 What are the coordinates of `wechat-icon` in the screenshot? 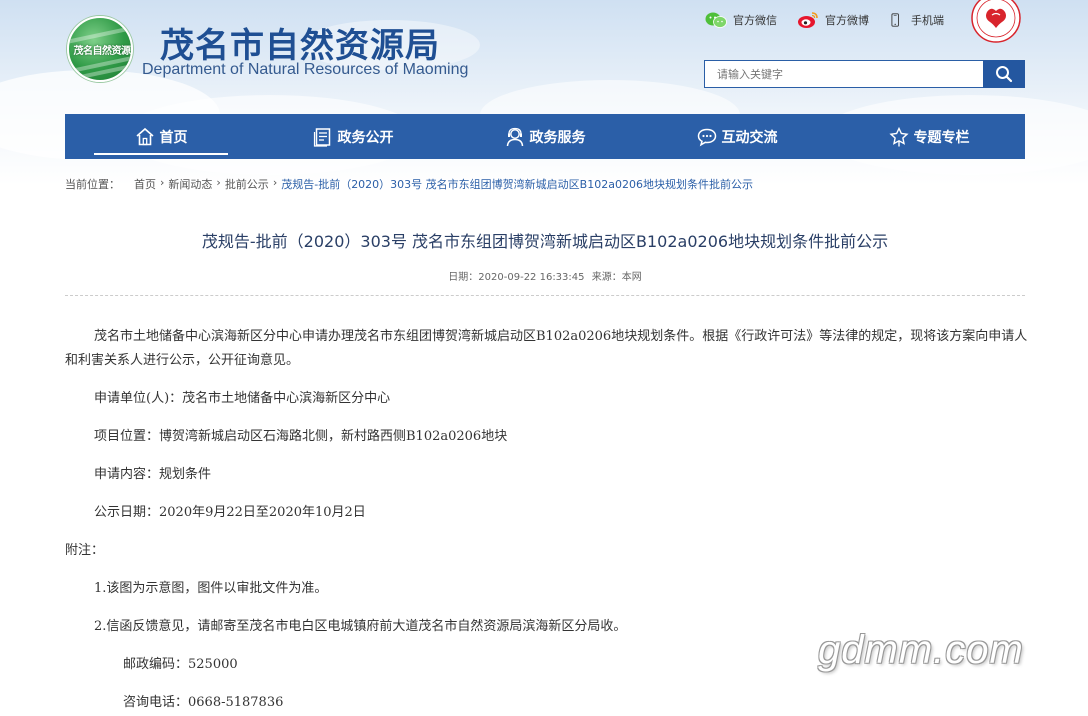 It's located at (716, 20).